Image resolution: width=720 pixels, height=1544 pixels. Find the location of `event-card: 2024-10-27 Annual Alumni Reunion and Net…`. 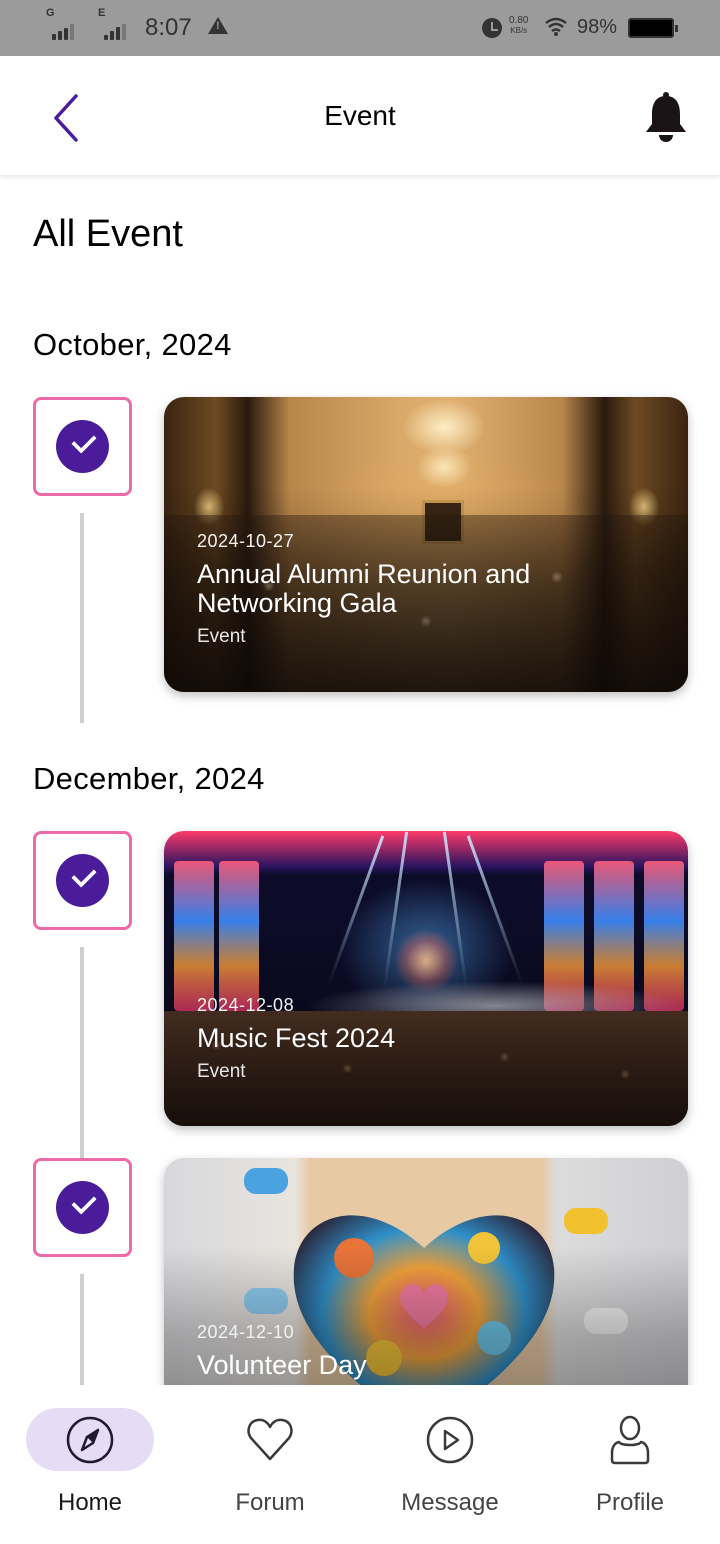

event-card: 2024-10-27 Annual Alumni Reunion and Net… is located at coordinates (426, 544).